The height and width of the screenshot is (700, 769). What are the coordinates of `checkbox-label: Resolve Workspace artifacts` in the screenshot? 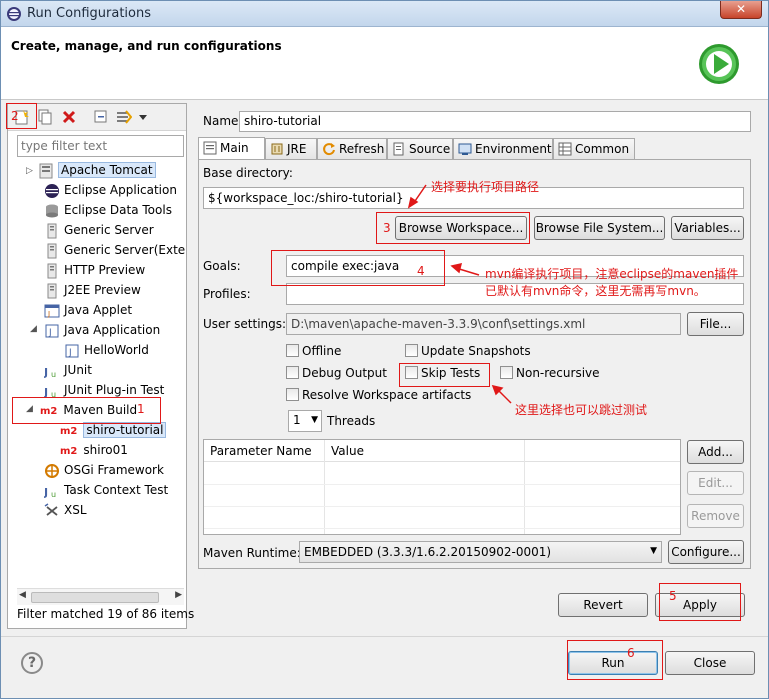 It's located at (387, 395).